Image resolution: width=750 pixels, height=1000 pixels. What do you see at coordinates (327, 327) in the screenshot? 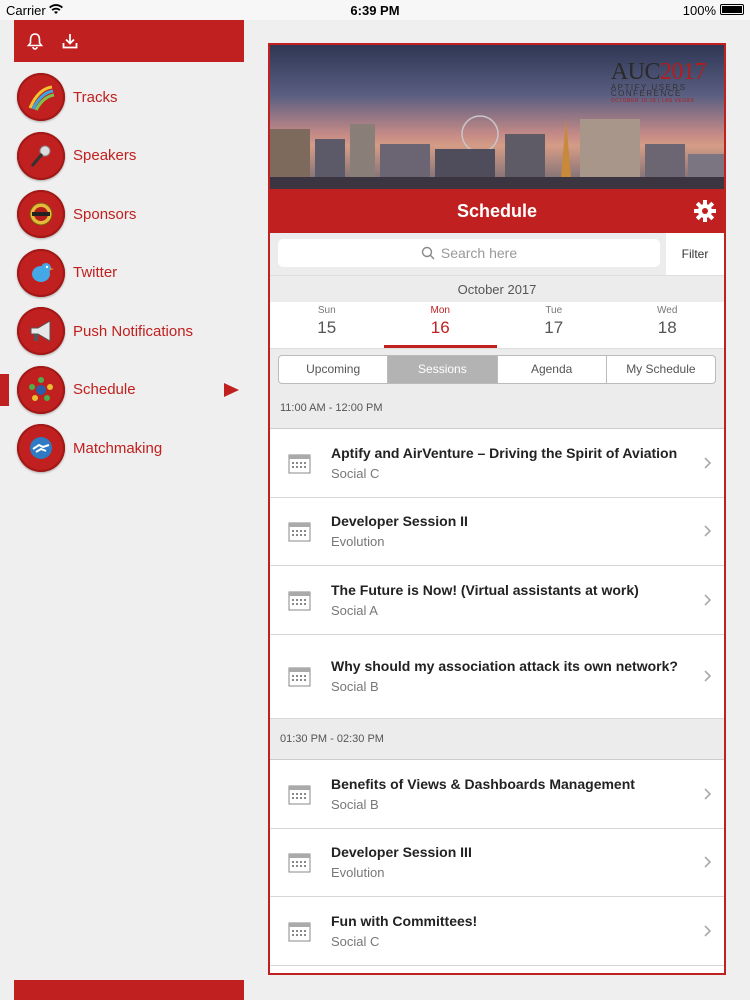
I see `day-number: 15` at bounding box center [327, 327].